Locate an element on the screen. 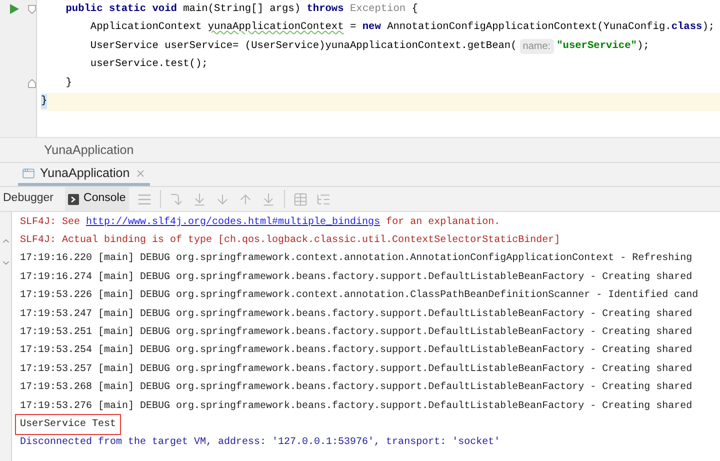  console-line: SLF4J: Actual binding is of type [ch.qos.logback.classic.util.ContextSelectorStaticBinder] is located at coordinates (290, 241).